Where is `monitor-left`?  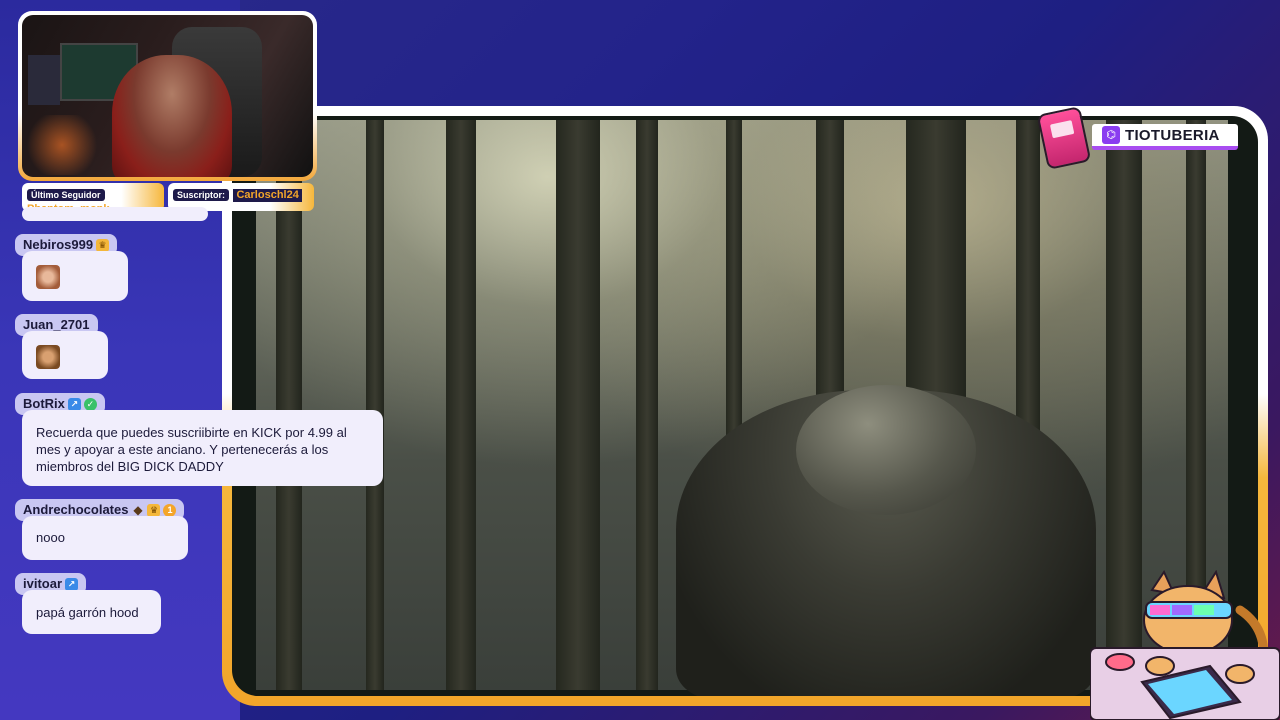 monitor-left is located at coordinates (44, 80).